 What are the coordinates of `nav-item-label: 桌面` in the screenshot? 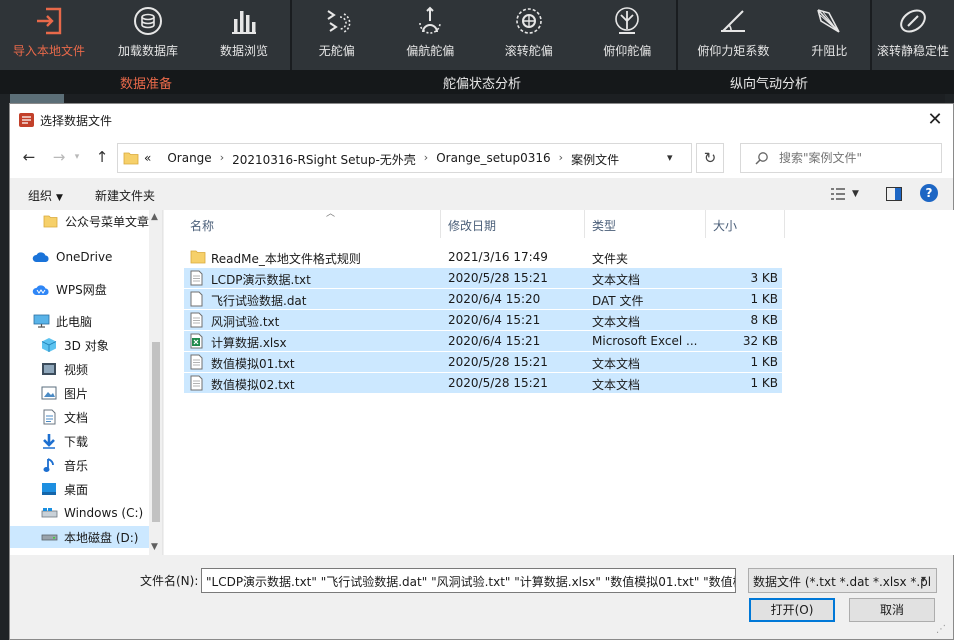 It's located at (76, 489).